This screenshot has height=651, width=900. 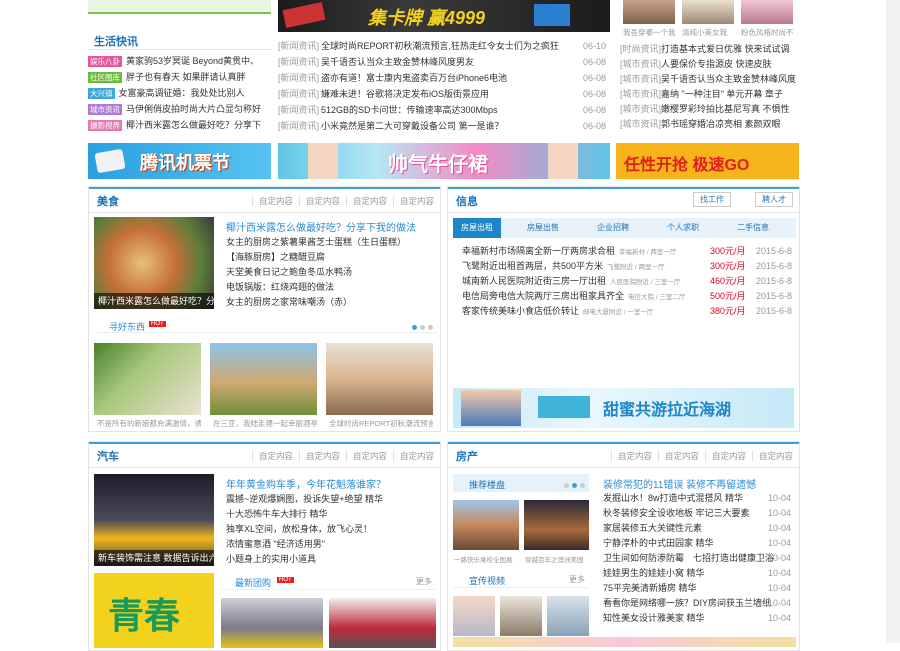 I want to click on house-item: 看看你是网络哪一族？DIY房间获玉兰墙纸 10-04, so click(x=699, y=603).